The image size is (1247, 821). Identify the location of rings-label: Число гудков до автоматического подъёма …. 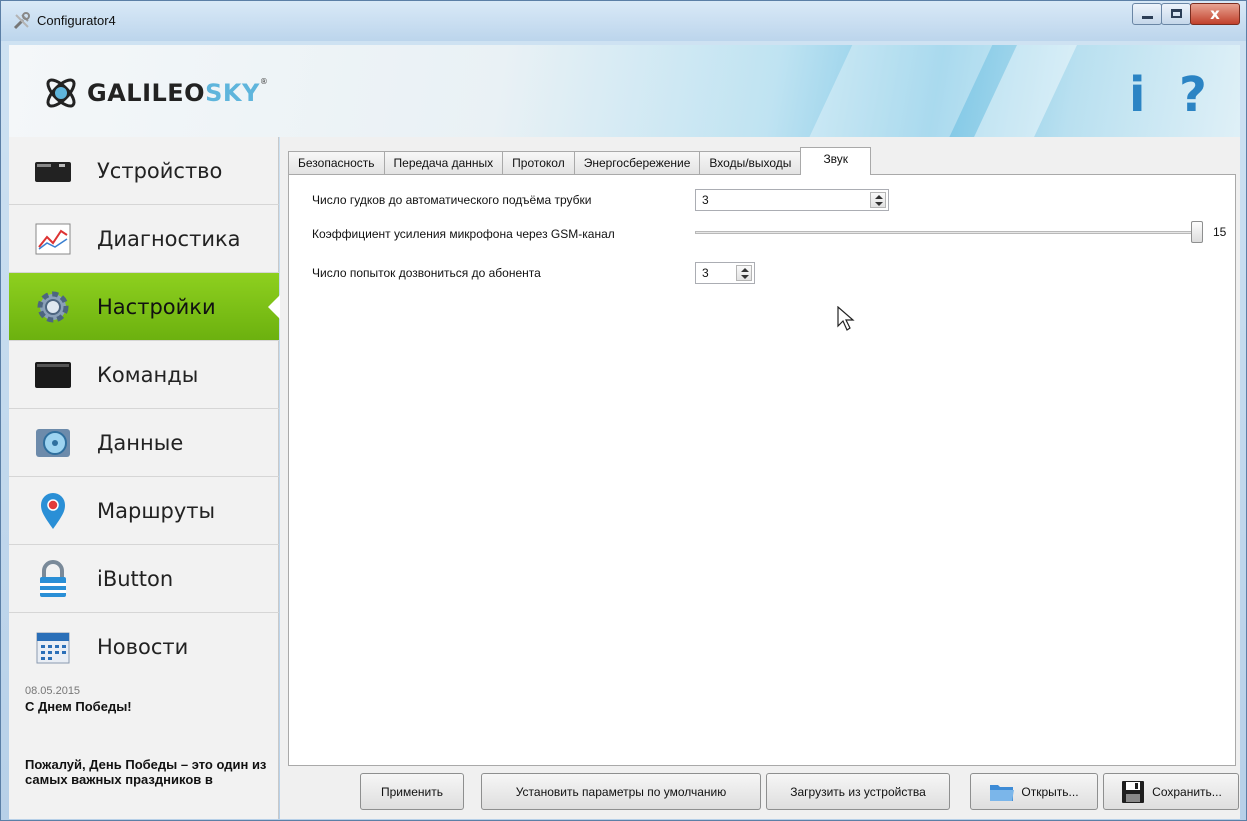
(452, 200).